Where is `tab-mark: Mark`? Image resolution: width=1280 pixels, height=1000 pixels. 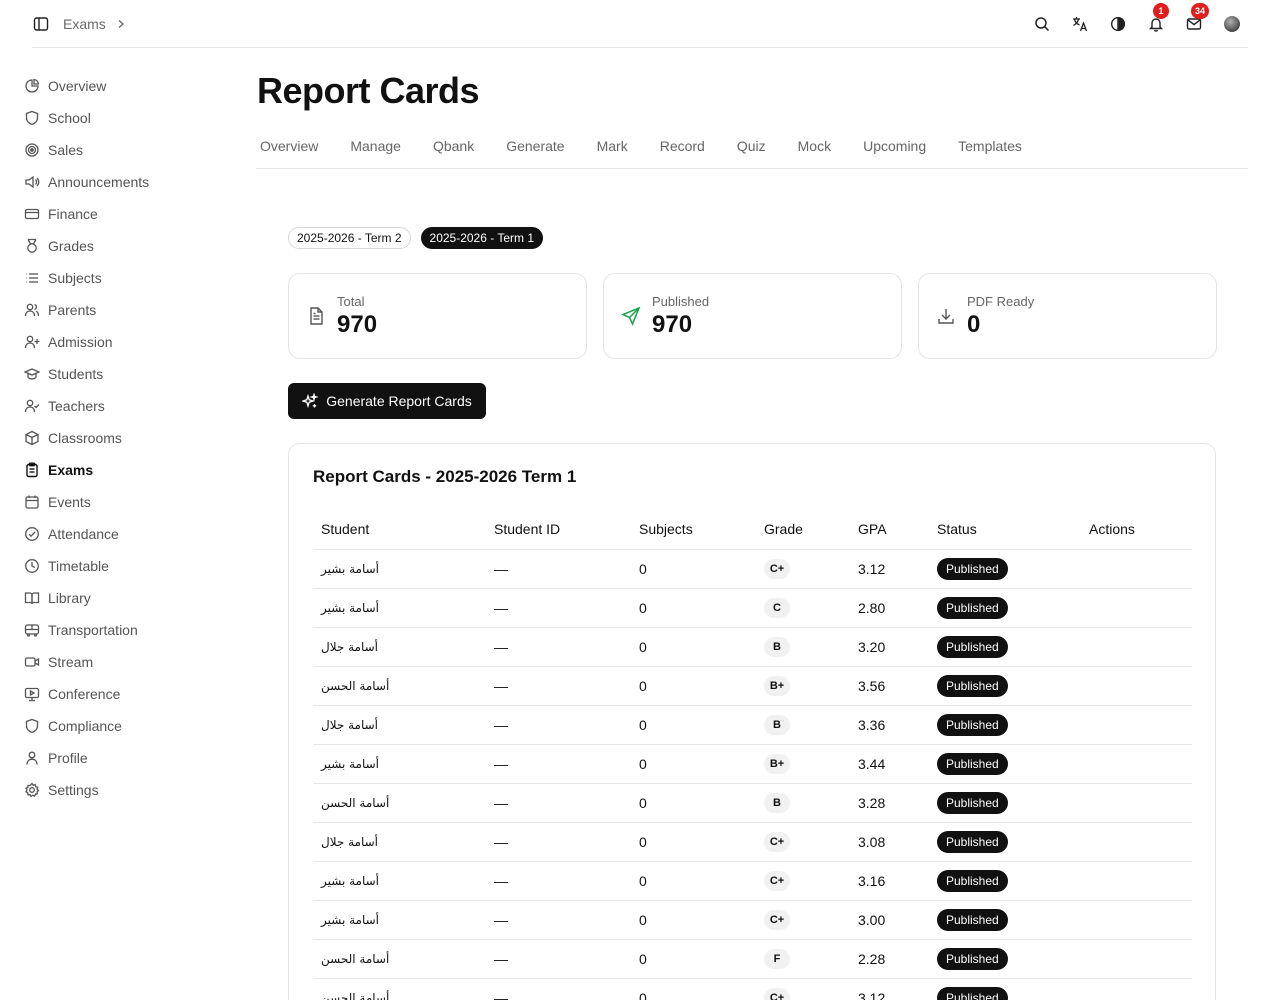 tab-mark: Mark is located at coordinates (612, 146).